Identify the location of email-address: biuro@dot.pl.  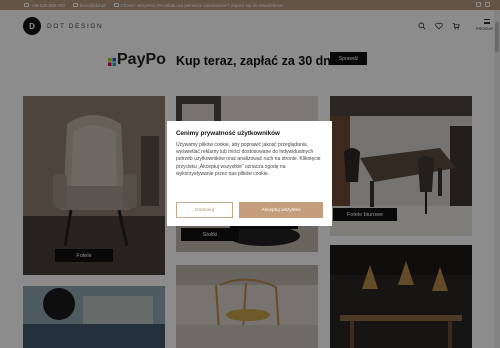
(92, 5).